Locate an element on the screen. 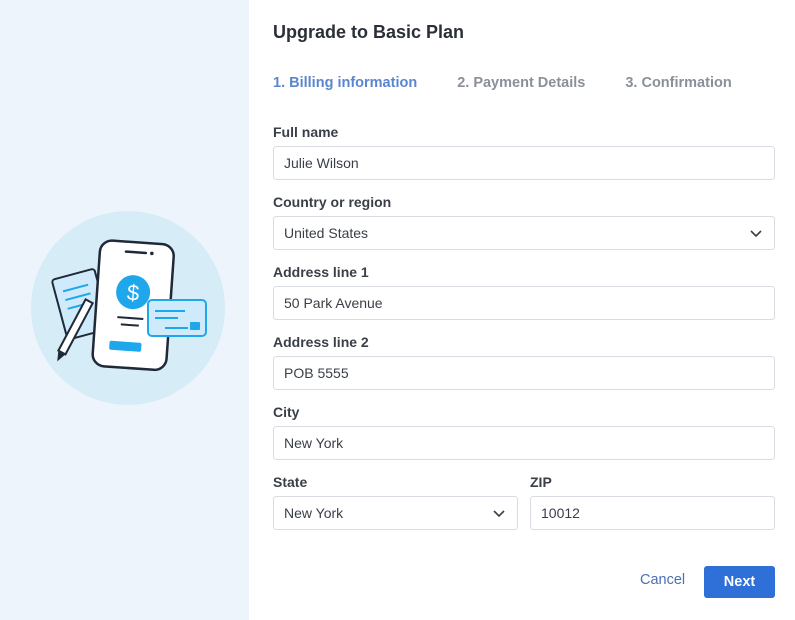 This screenshot has height=620, width=795. address-line-2-label: Address line 2 is located at coordinates (321, 342).